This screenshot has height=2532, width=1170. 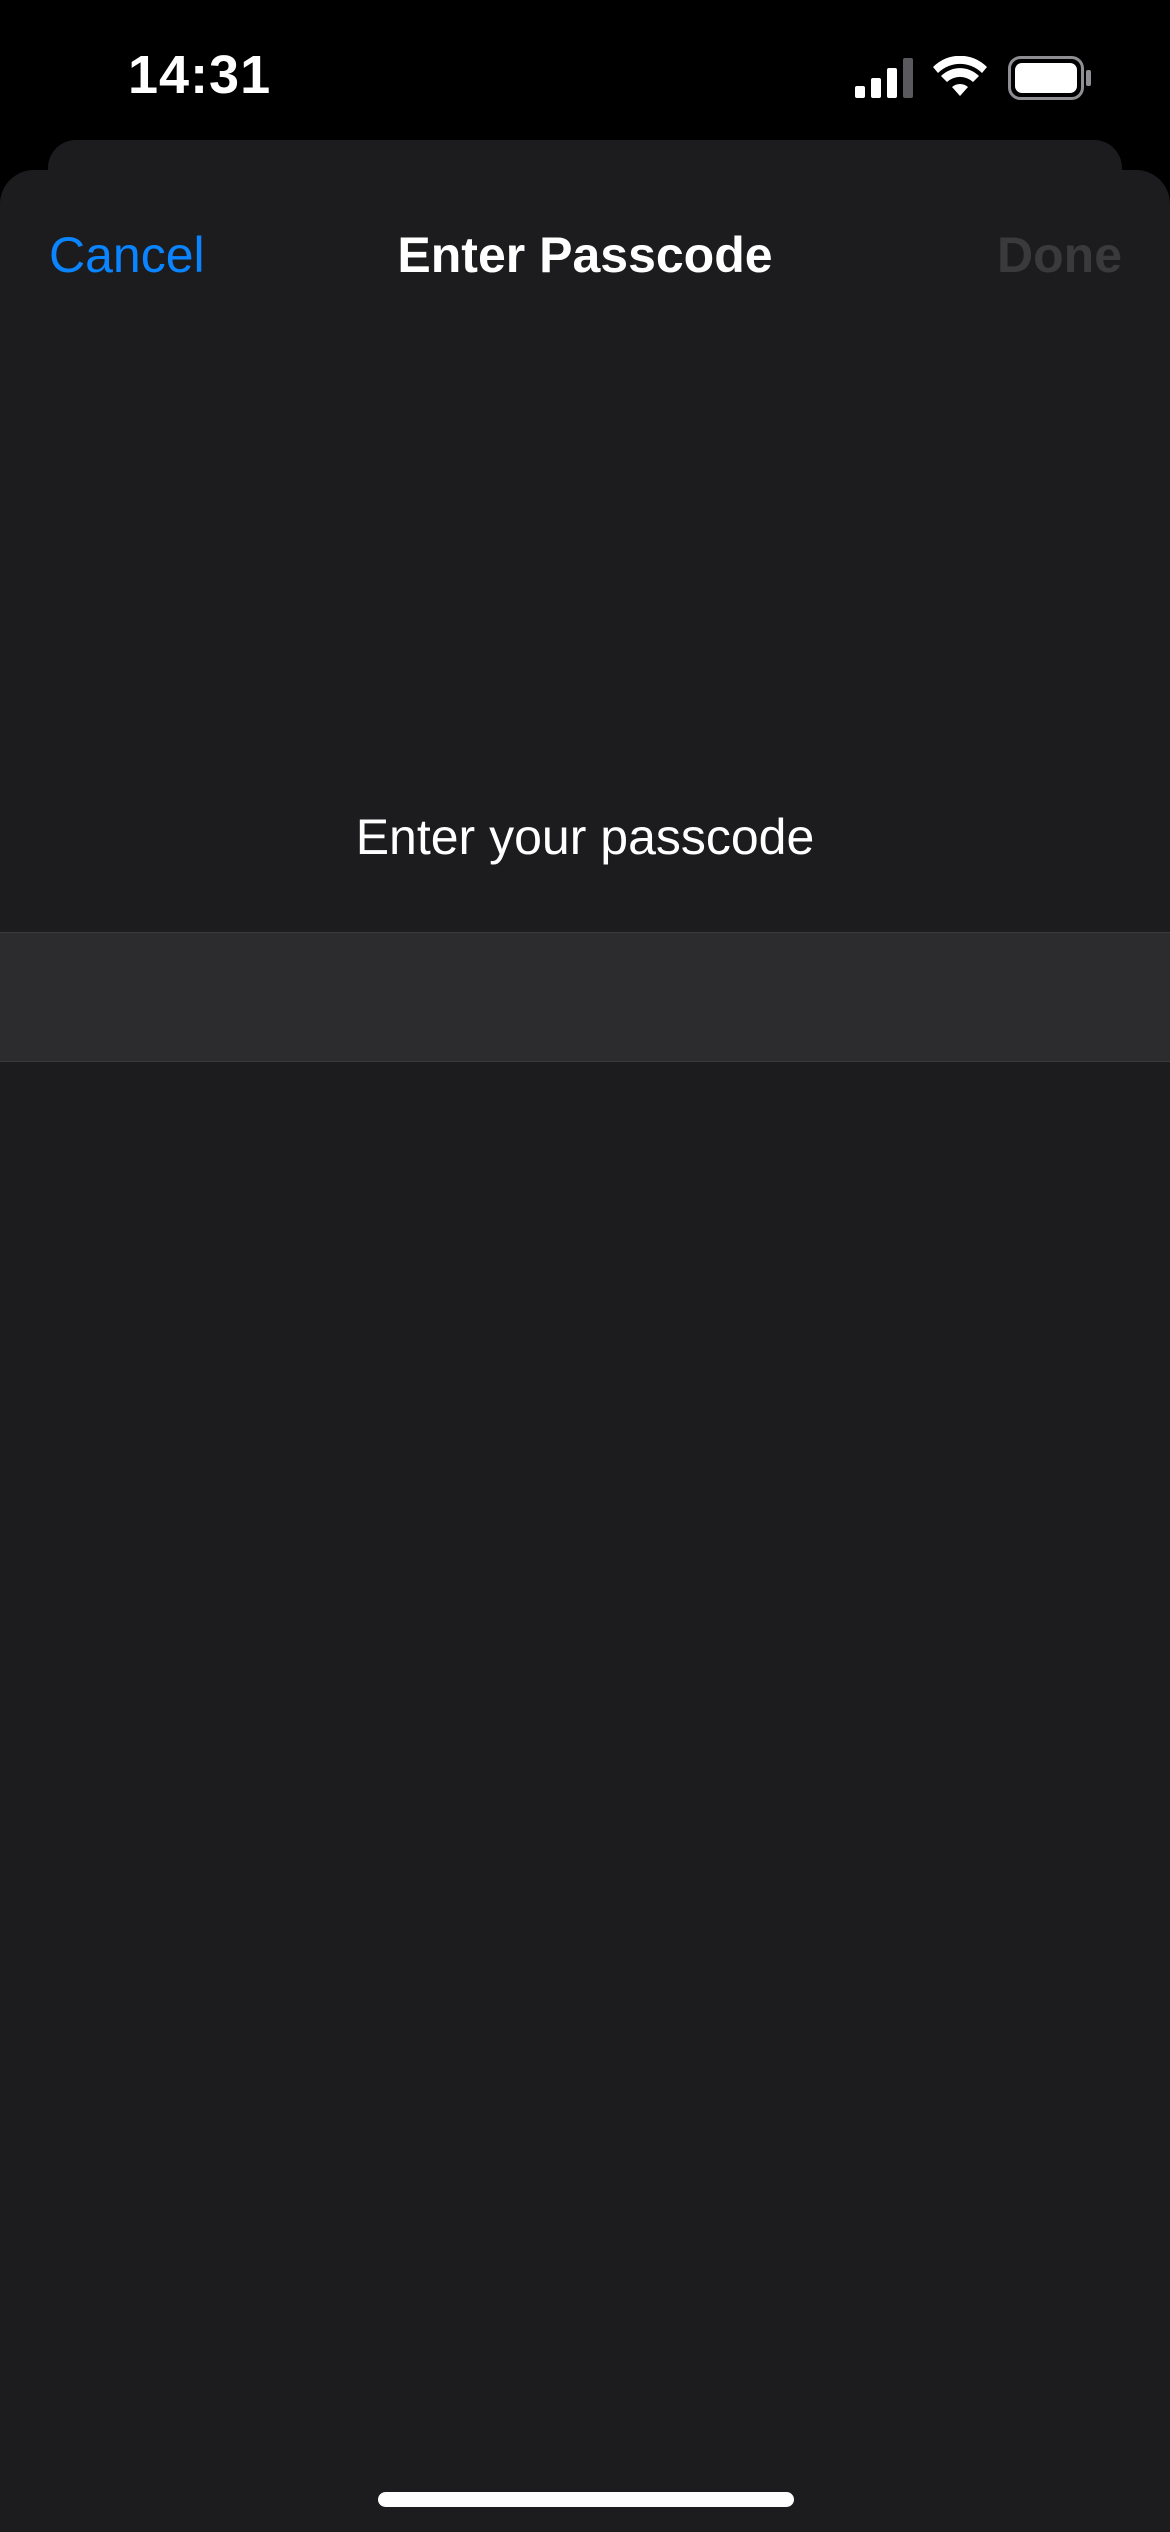 What do you see at coordinates (200, 75) in the screenshot?
I see `status-time: 14:31` at bounding box center [200, 75].